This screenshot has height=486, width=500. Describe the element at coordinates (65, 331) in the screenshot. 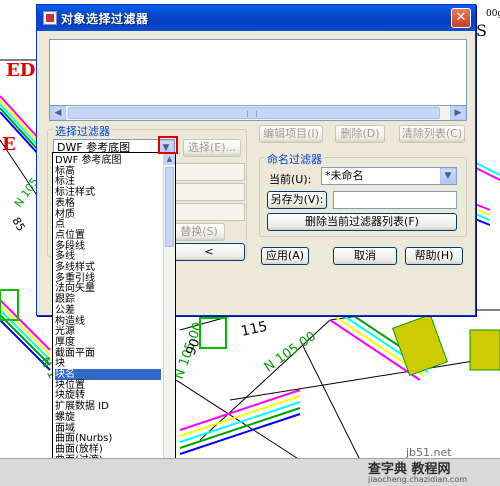

I see `dropdown-option: 光源` at that location.